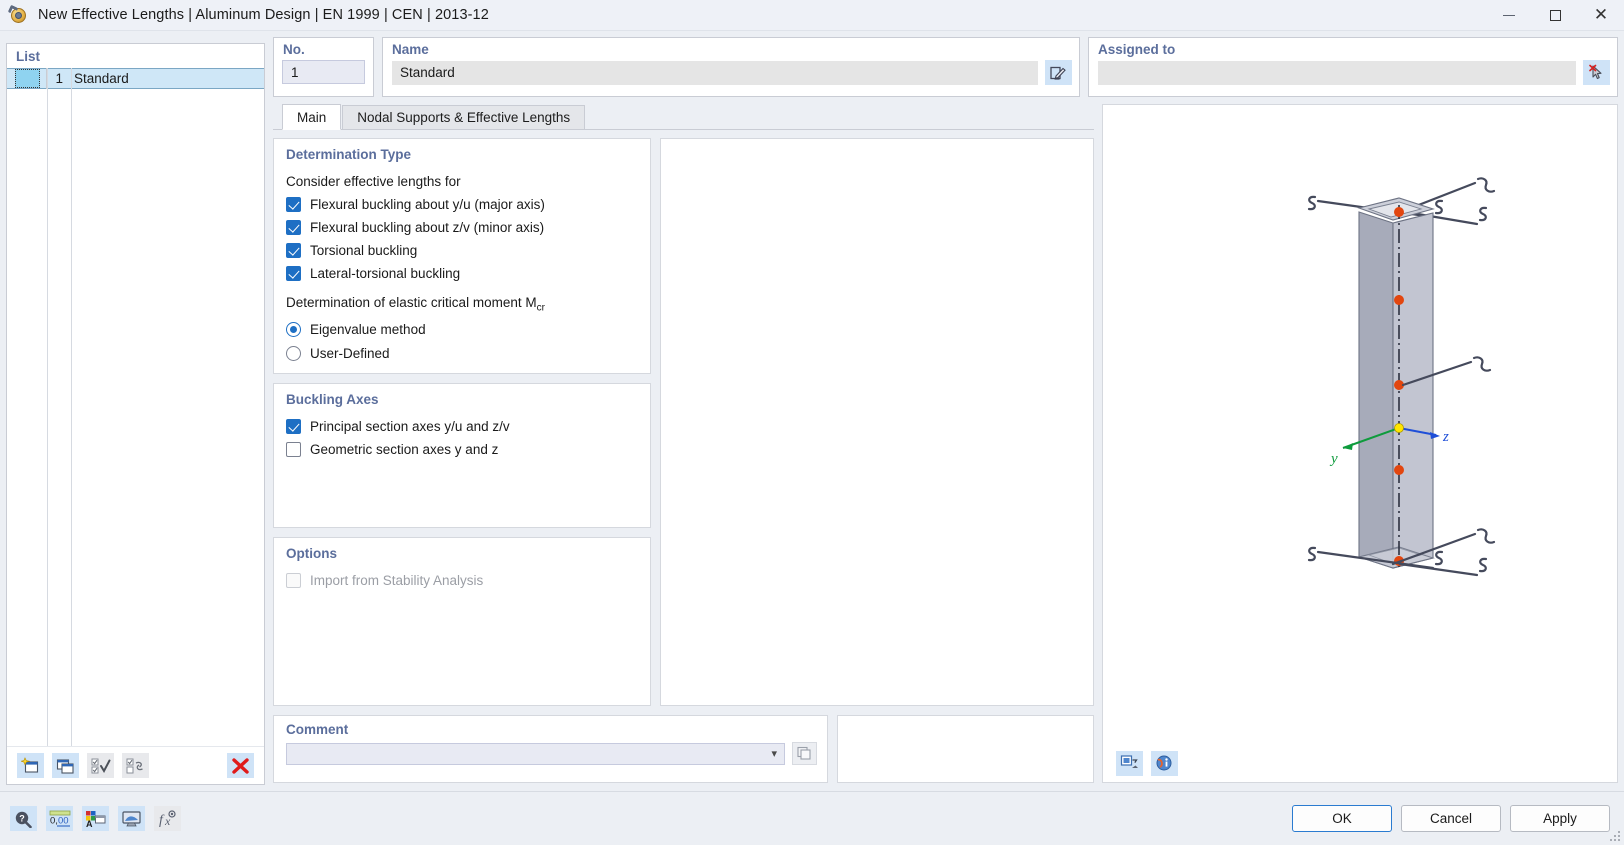 The width and height of the screenshot is (1624, 845). I want to click on window-controls: ✕, so click(1555, 15).